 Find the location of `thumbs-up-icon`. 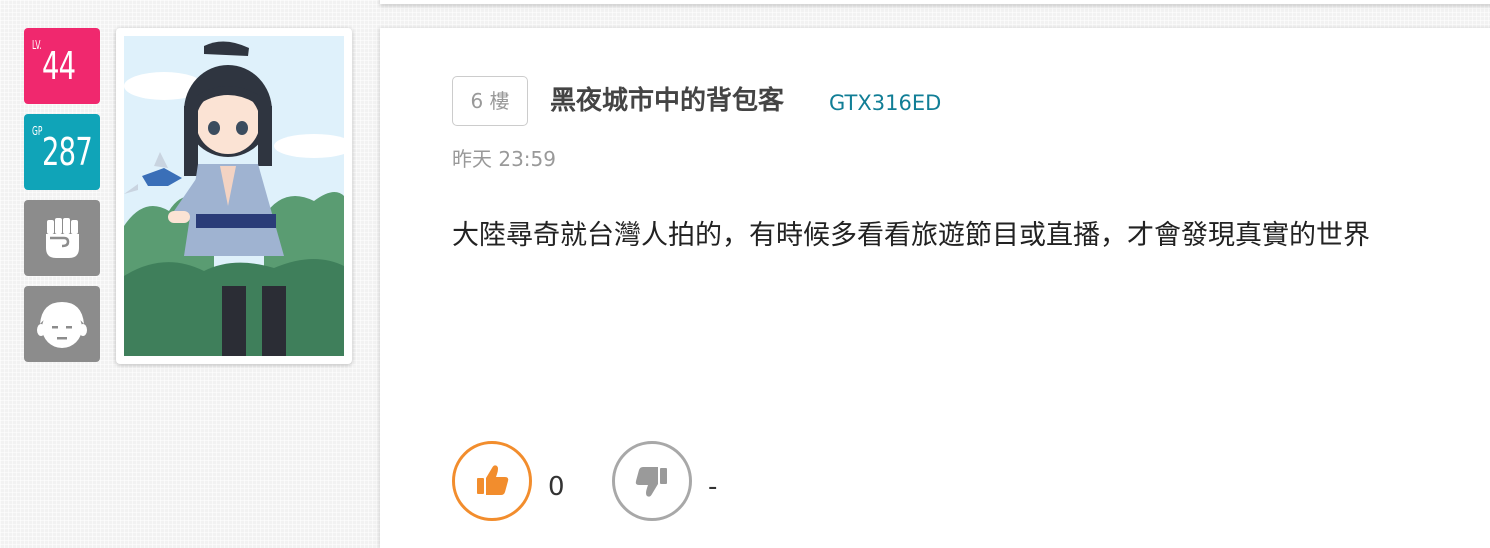

thumbs-up-icon is located at coordinates (493, 480).